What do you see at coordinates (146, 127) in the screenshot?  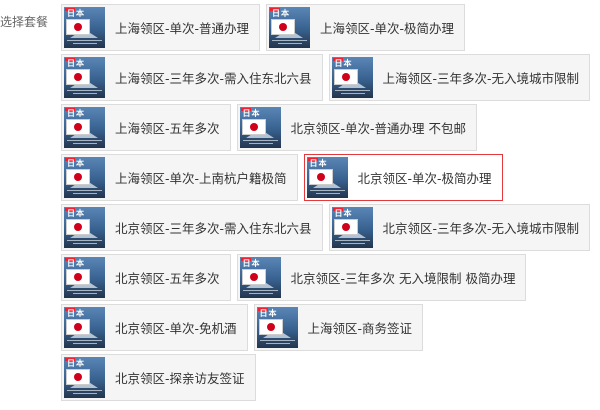 I see `package-option: 日本 上海领区-五年多次` at bounding box center [146, 127].